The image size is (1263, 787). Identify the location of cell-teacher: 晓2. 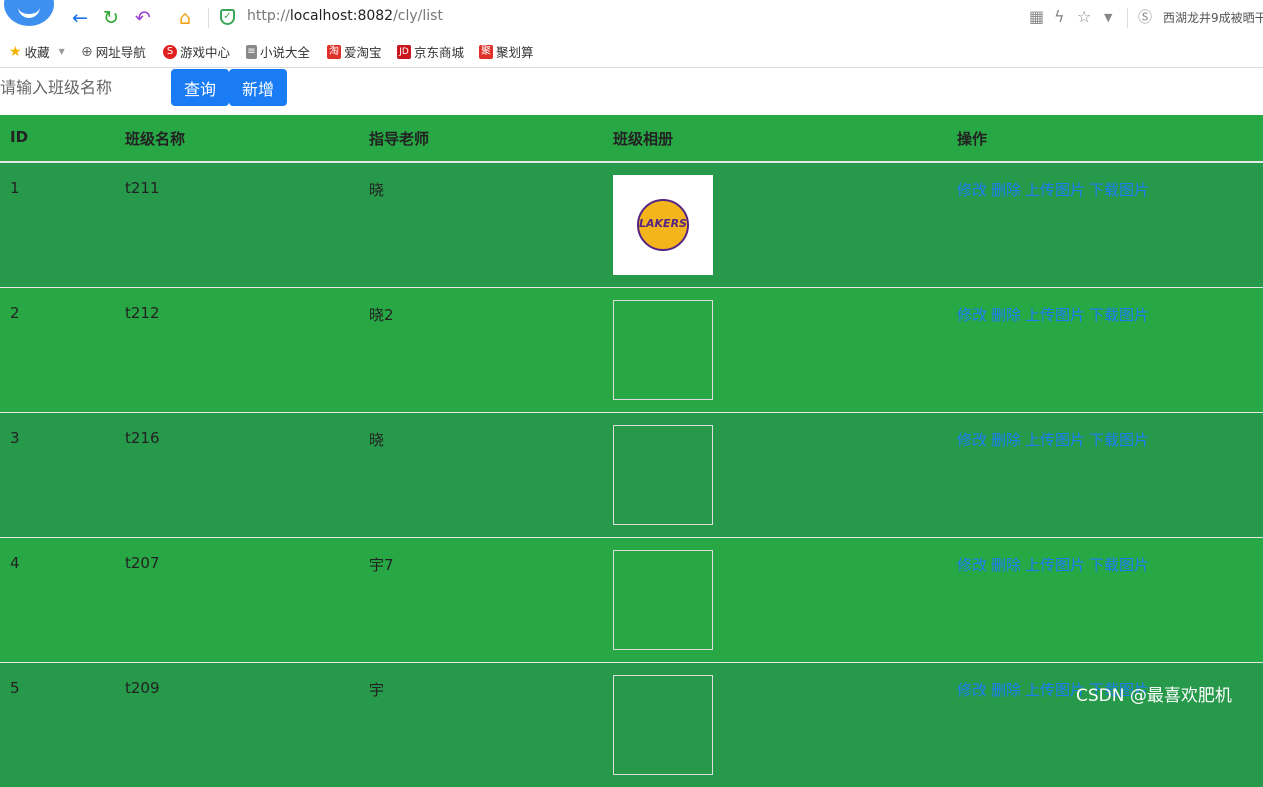
(381, 314).